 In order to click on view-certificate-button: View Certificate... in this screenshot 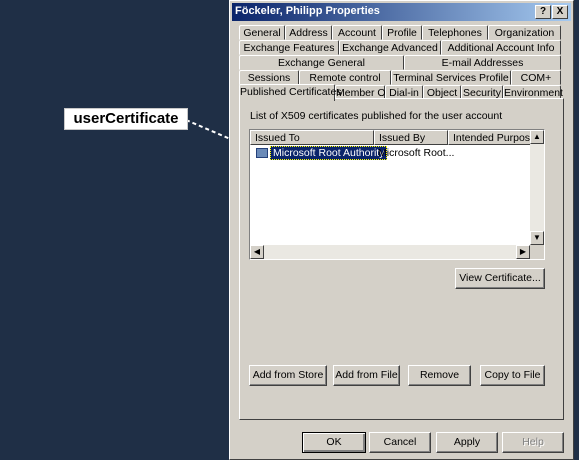, I will do `click(500, 278)`.